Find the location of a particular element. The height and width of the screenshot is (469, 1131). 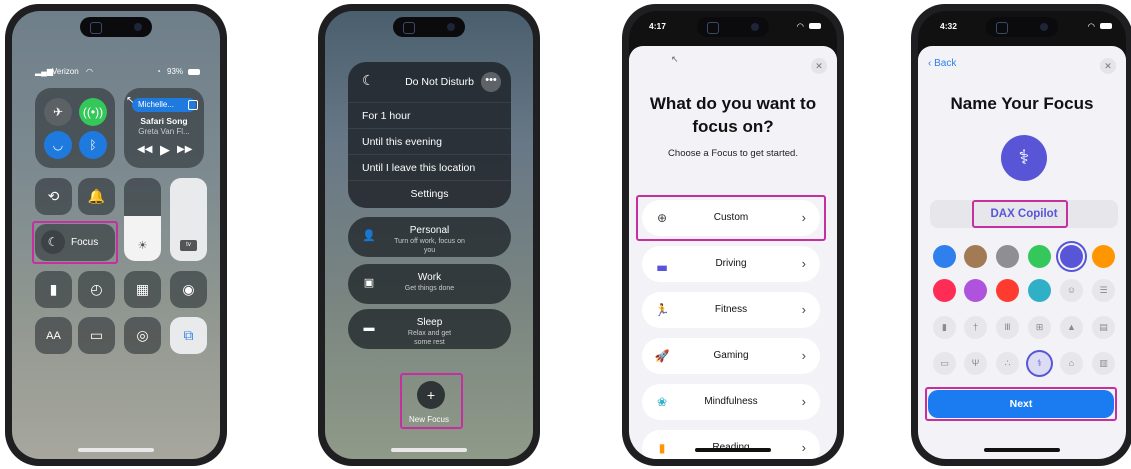

dnd-option-leave-location: Until I leave this location is located at coordinates (429, 167).